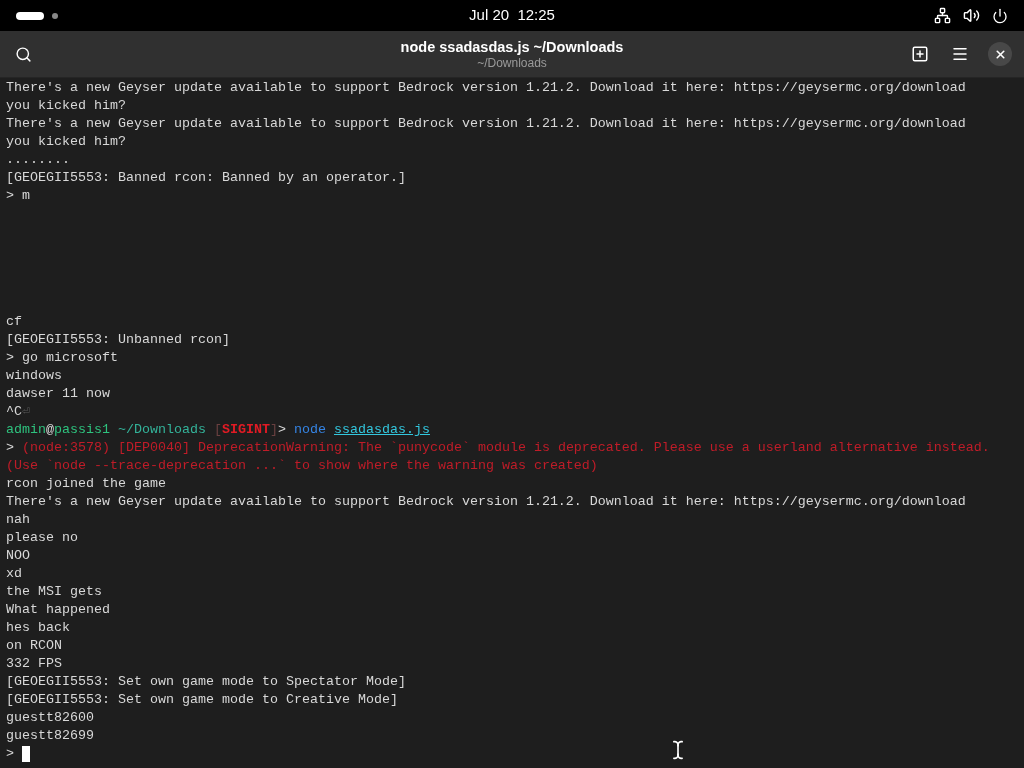 The width and height of the screenshot is (1024, 768). I want to click on terminal-text: windows, so click(34, 376).